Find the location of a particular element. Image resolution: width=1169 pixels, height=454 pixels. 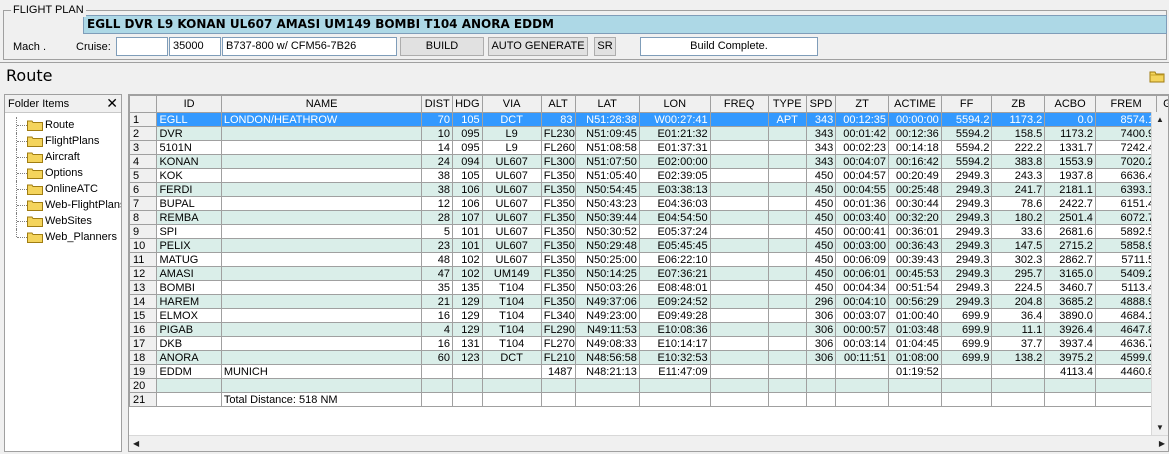

table-cell: FL340 is located at coordinates (558, 315).